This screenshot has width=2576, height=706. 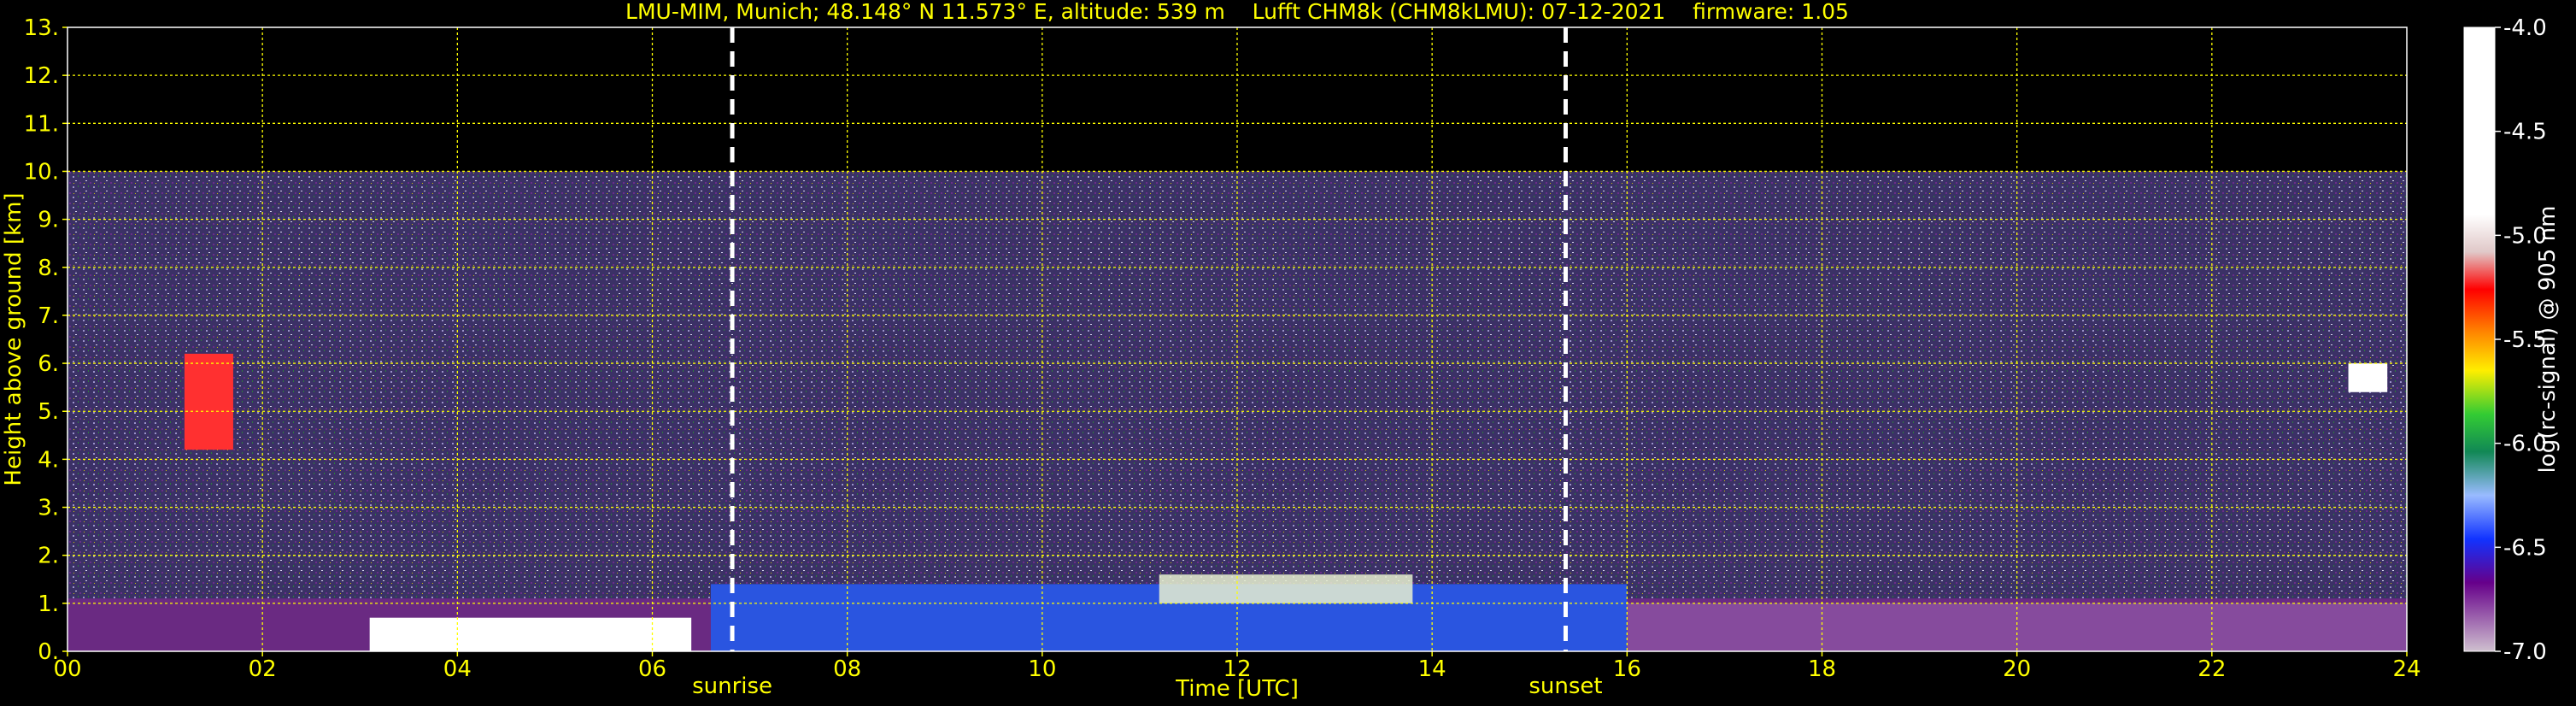 I want to click on y-tick-label: 12., so click(x=41, y=76).